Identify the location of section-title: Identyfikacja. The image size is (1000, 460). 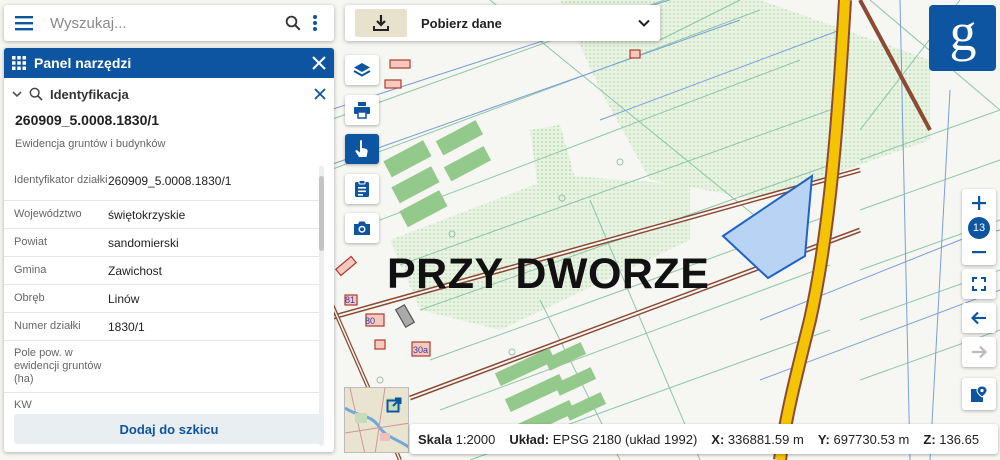
(89, 94).